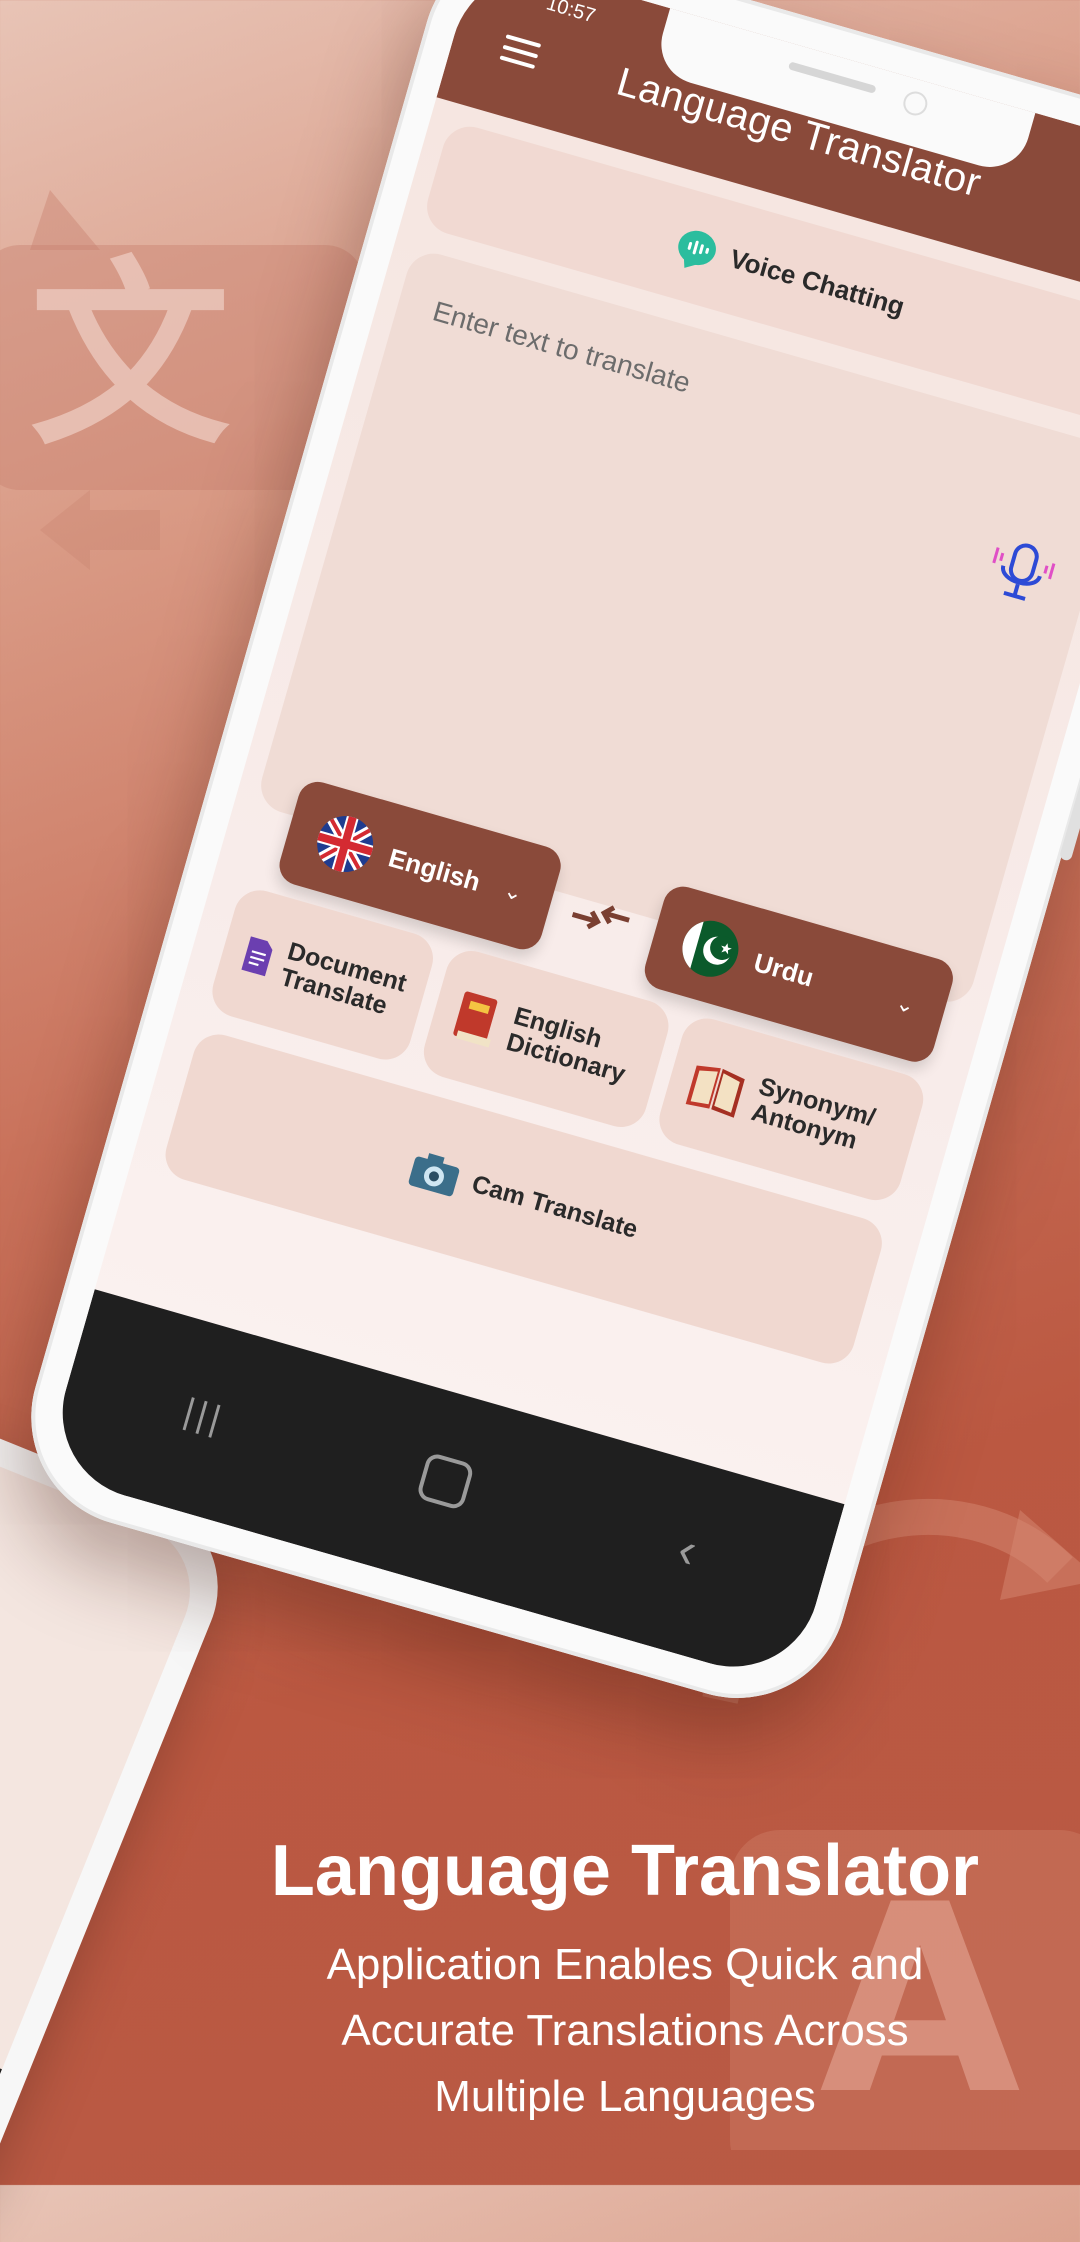 Image resolution: width=1080 pixels, height=2242 pixels. What do you see at coordinates (434, 1175) in the screenshot?
I see `camera-icon` at bounding box center [434, 1175].